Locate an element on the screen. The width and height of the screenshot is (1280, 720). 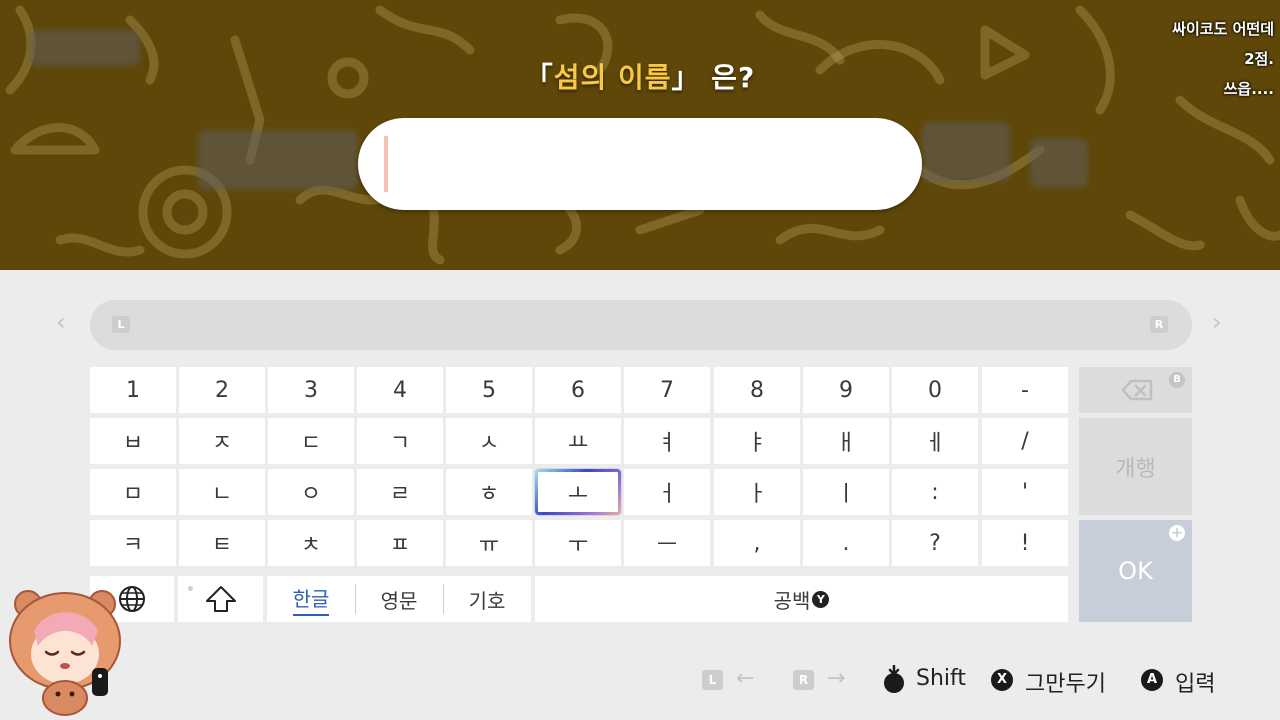
a-button-icon: A is located at coordinates (1152, 680).